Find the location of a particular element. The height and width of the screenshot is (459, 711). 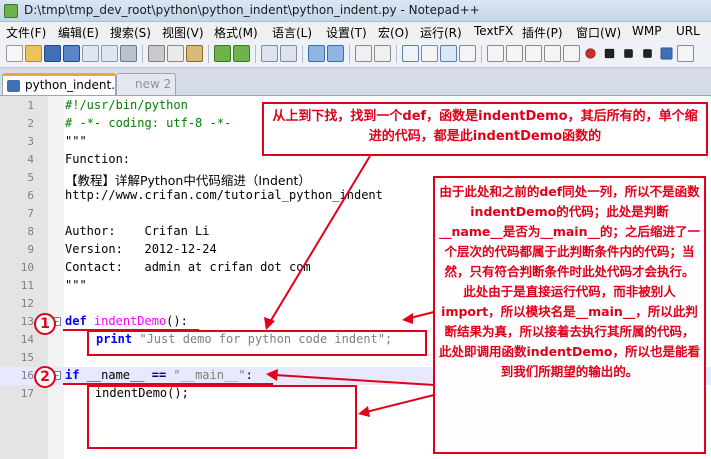

keyword-if: if is located at coordinates (72, 375).